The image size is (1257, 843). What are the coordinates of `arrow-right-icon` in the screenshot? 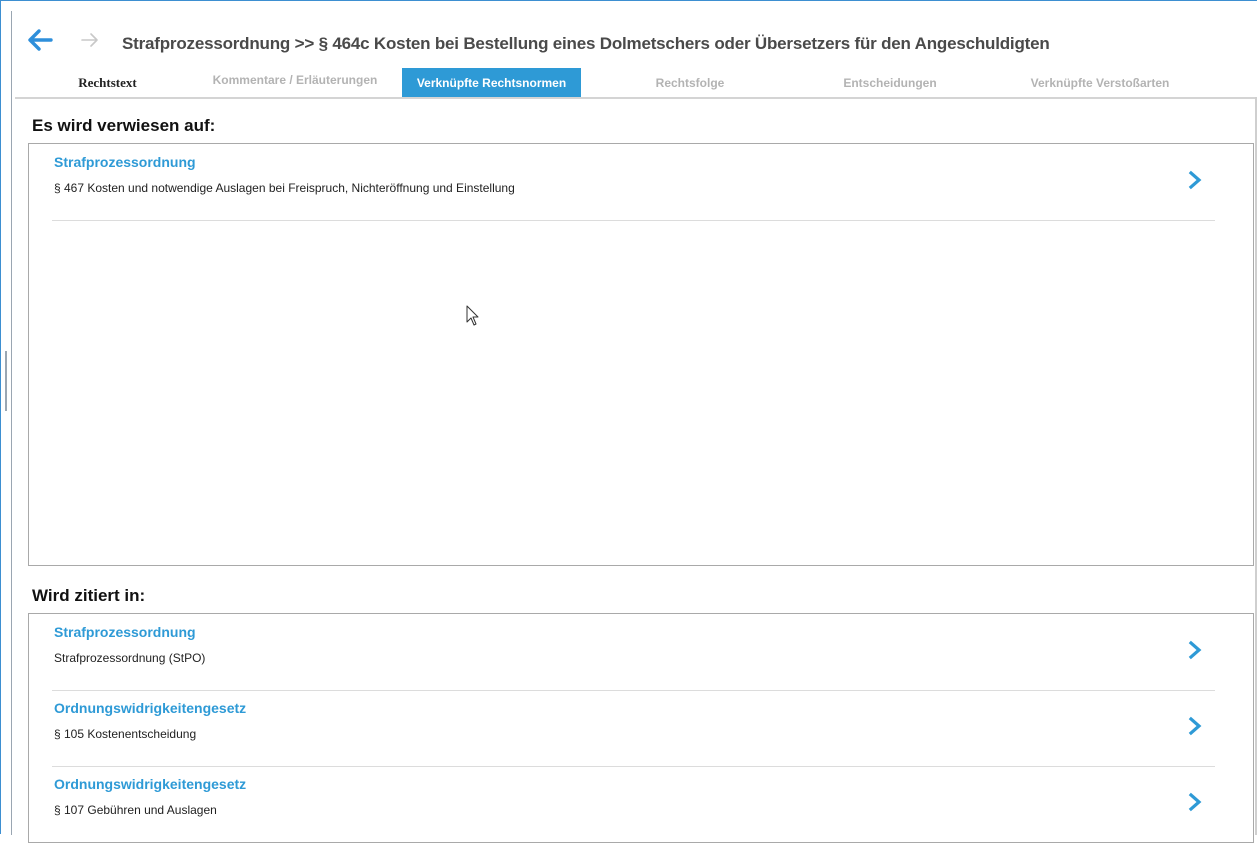 It's located at (89, 40).